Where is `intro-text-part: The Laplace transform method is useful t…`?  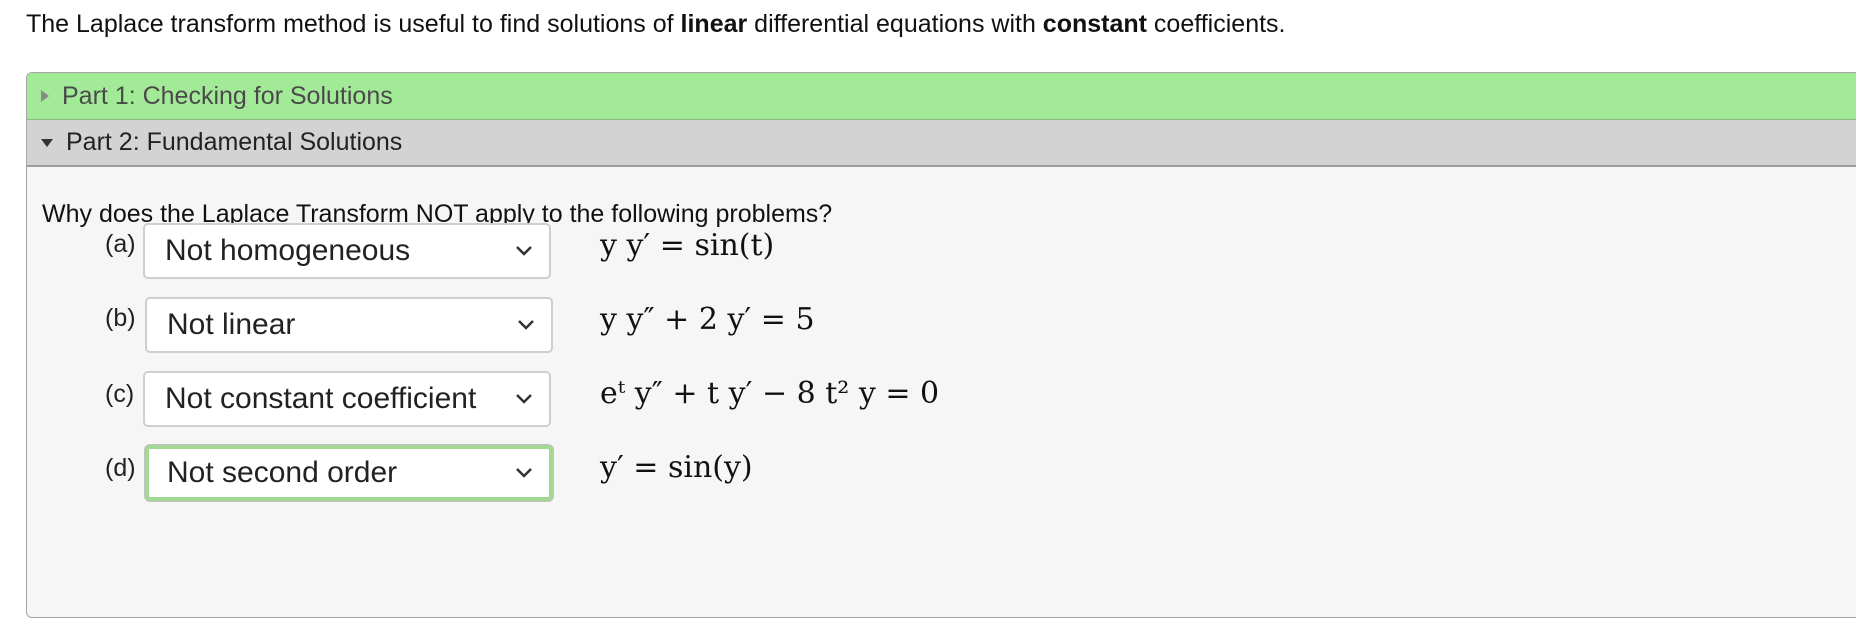
intro-text-part: The Laplace transform method is useful t… is located at coordinates (353, 24).